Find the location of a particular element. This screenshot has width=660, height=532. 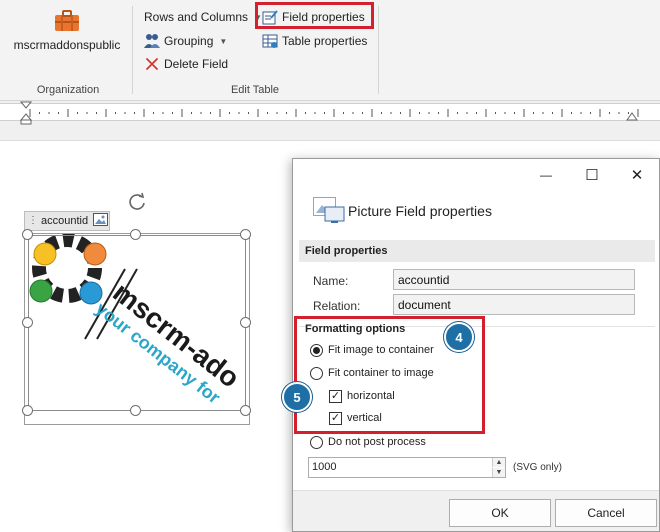

table-properties-button: Table properties is located at coordinates (314, 41).